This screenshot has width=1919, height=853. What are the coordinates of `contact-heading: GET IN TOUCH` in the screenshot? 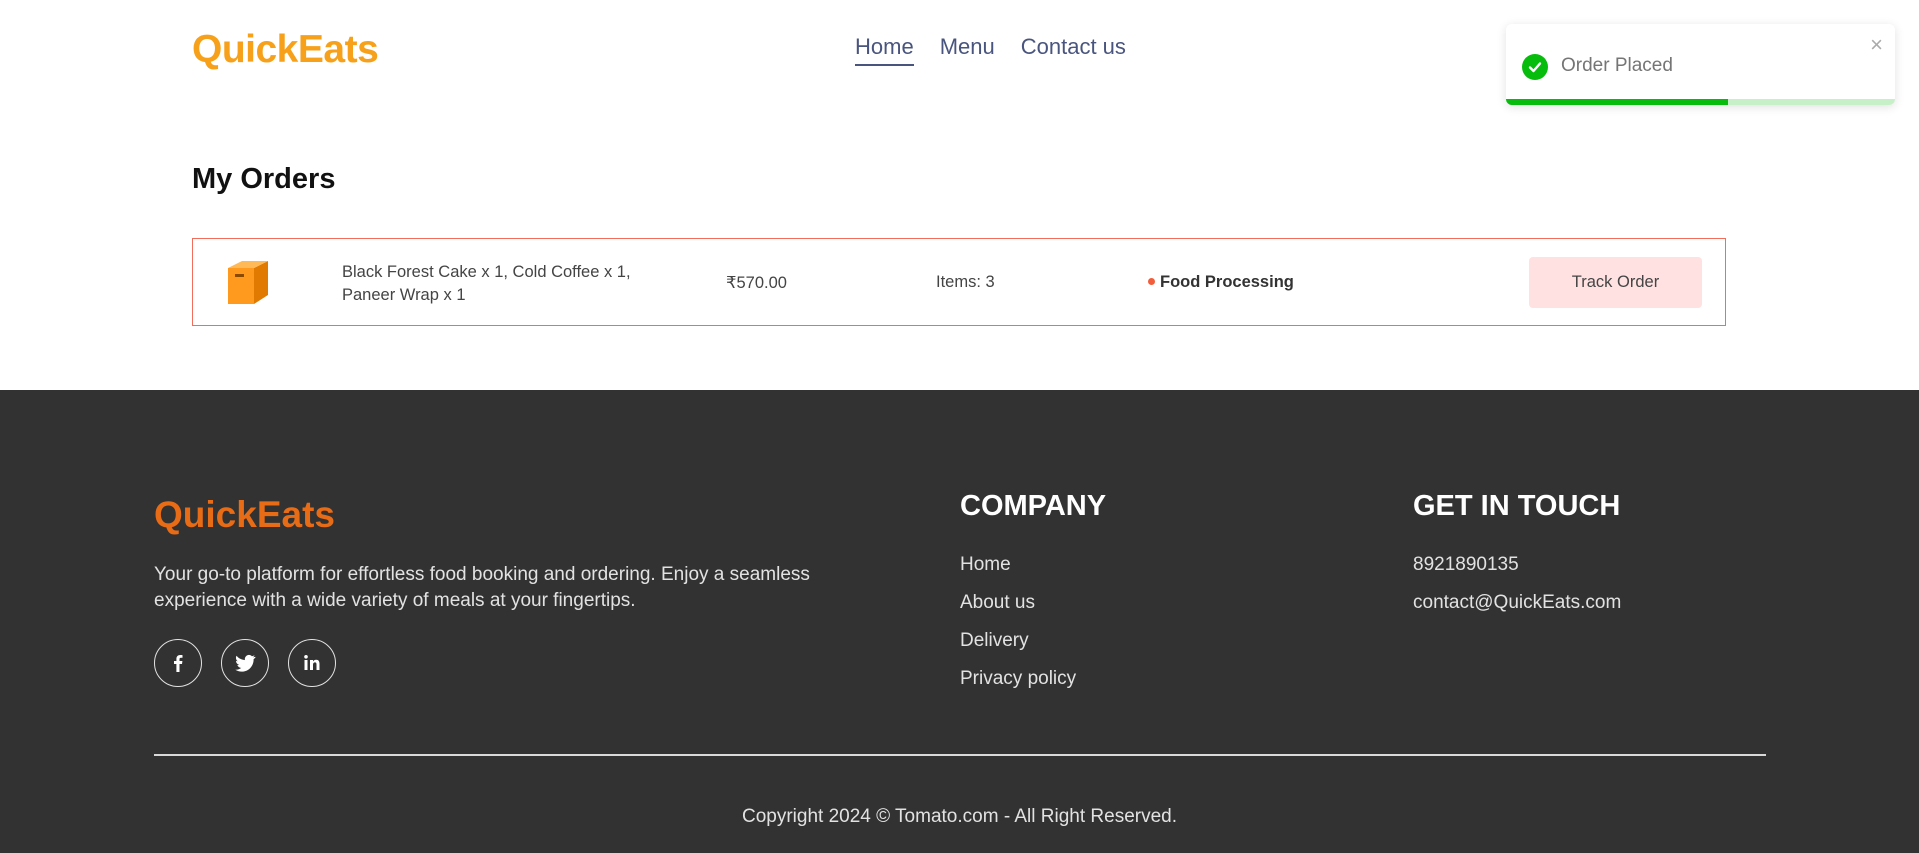 It's located at (1517, 506).